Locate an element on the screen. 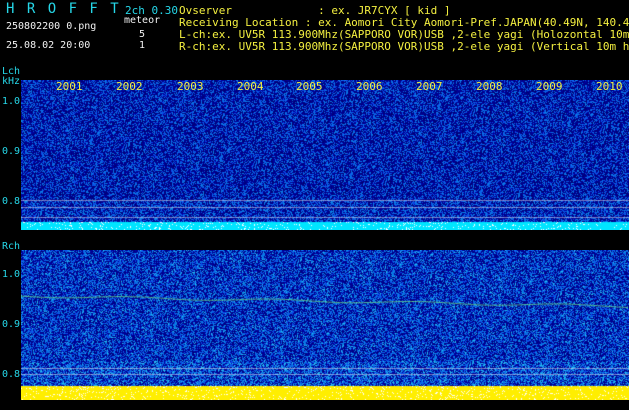 The width and height of the screenshot is (629, 410). lch-tick-0-9: 0.9 is located at coordinates (11, 151).